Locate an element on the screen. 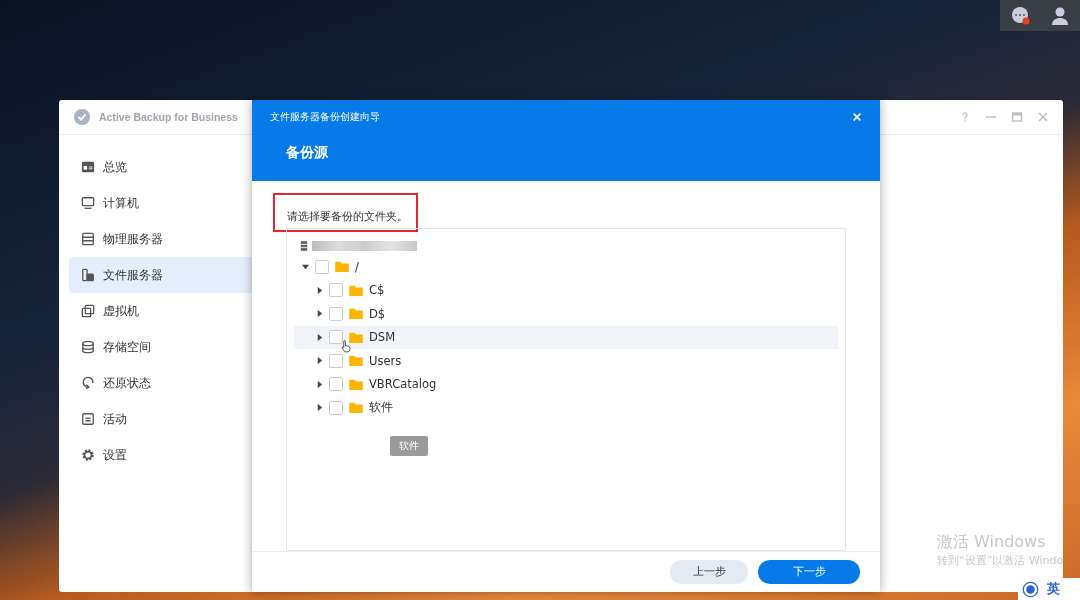 This screenshot has width=1080, height=600. sidebar-item: 活动 is located at coordinates (171, 419).